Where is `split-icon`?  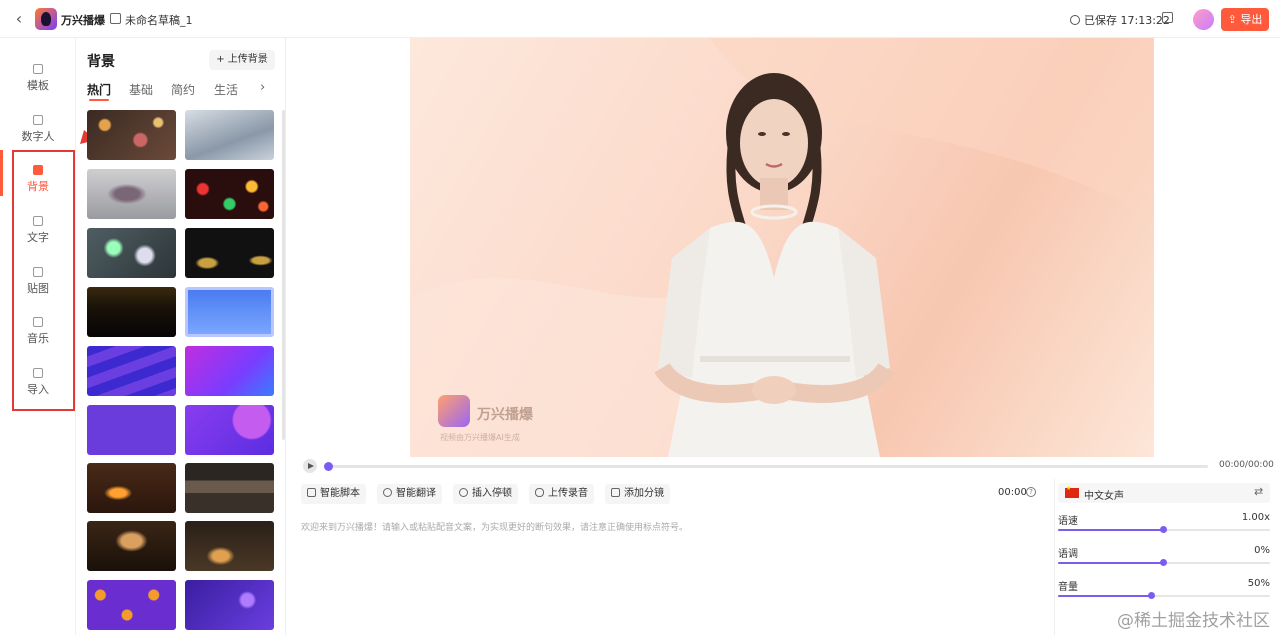 split-icon is located at coordinates (615, 492).